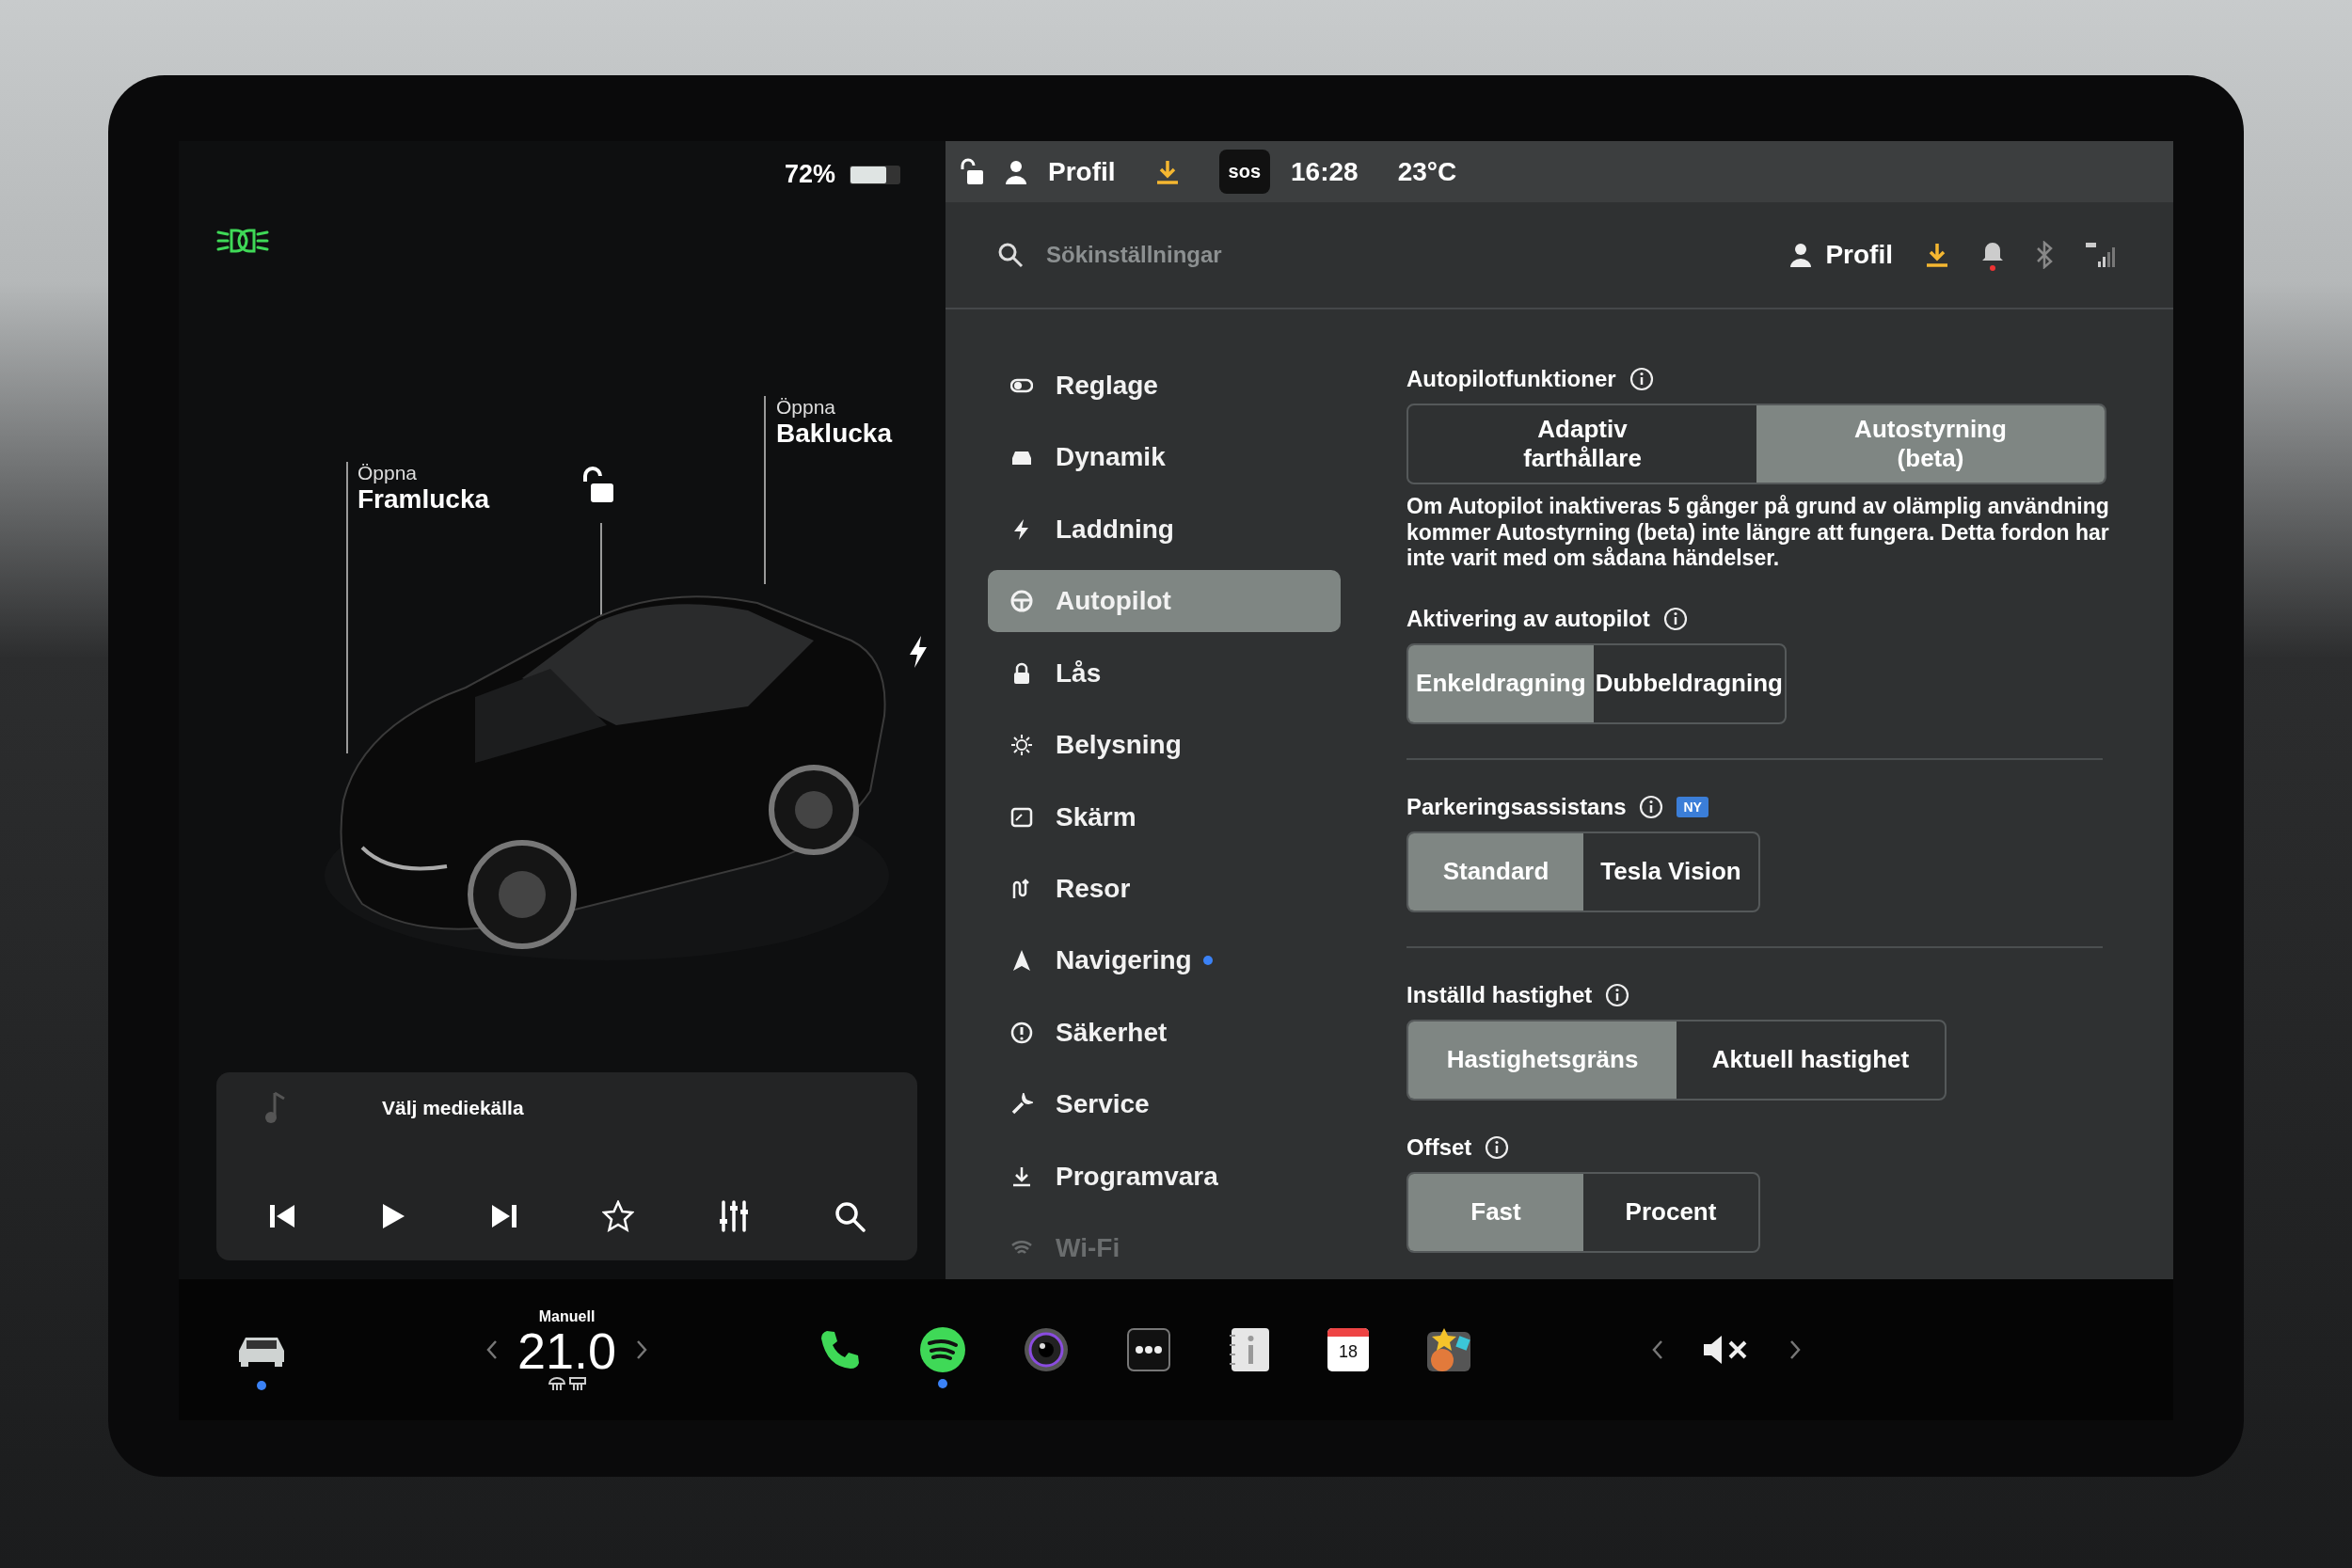 The width and height of the screenshot is (2352, 1568). What do you see at coordinates (1516, 807) in the screenshot?
I see `section-heading: Parkeringsassistans` at bounding box center [1516, 807].